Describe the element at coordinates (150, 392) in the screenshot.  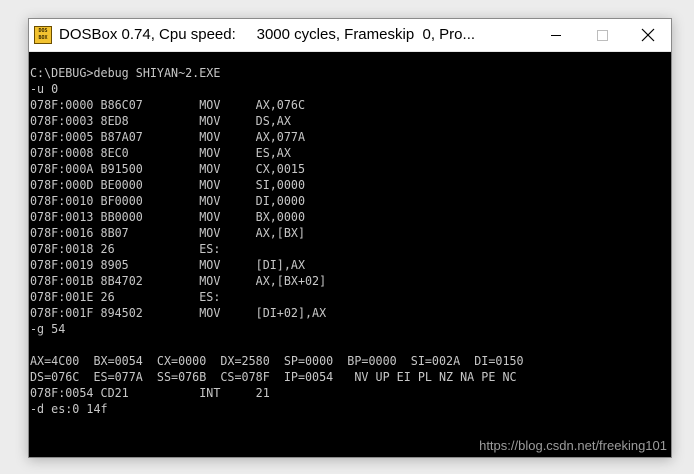
I see `console-line: 078F:0054 CD21 INT 21` at that location.